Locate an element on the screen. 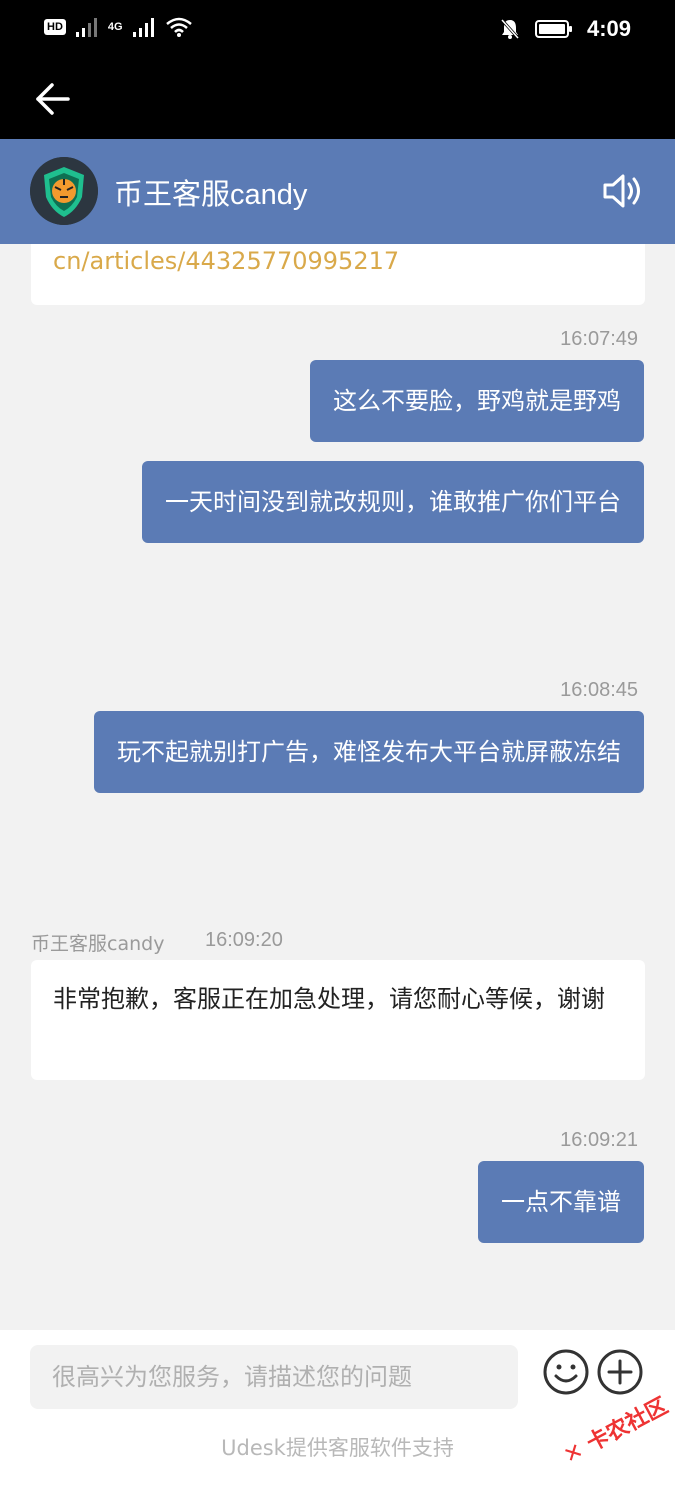 The height and width of the screenshot is (1500, 675). agent-avatar is located at coordinates (64, 191).